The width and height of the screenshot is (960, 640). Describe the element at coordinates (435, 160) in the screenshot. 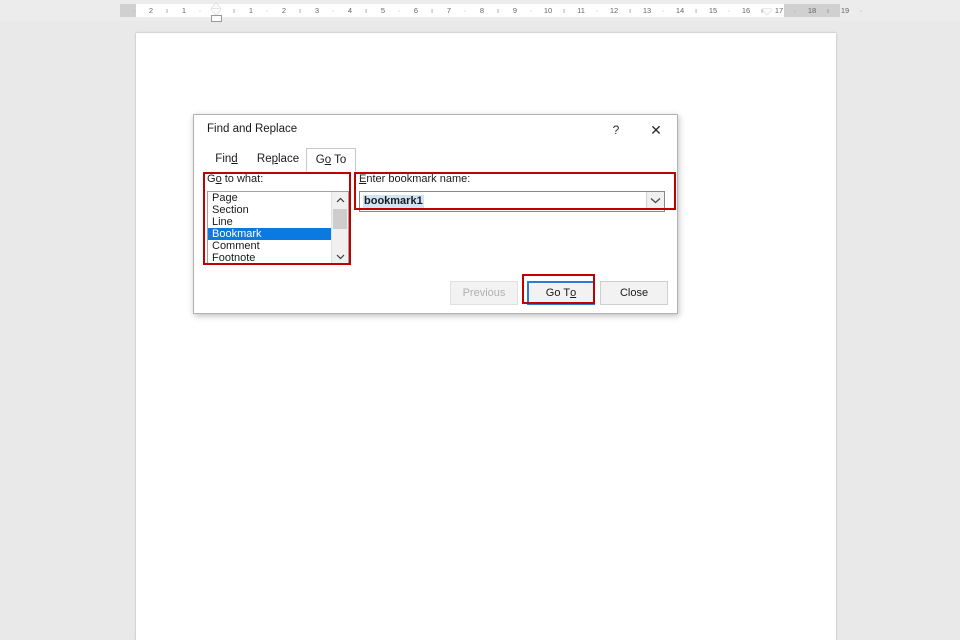

I see `dialog-tabstrip: Find Replace Go To` at that location.